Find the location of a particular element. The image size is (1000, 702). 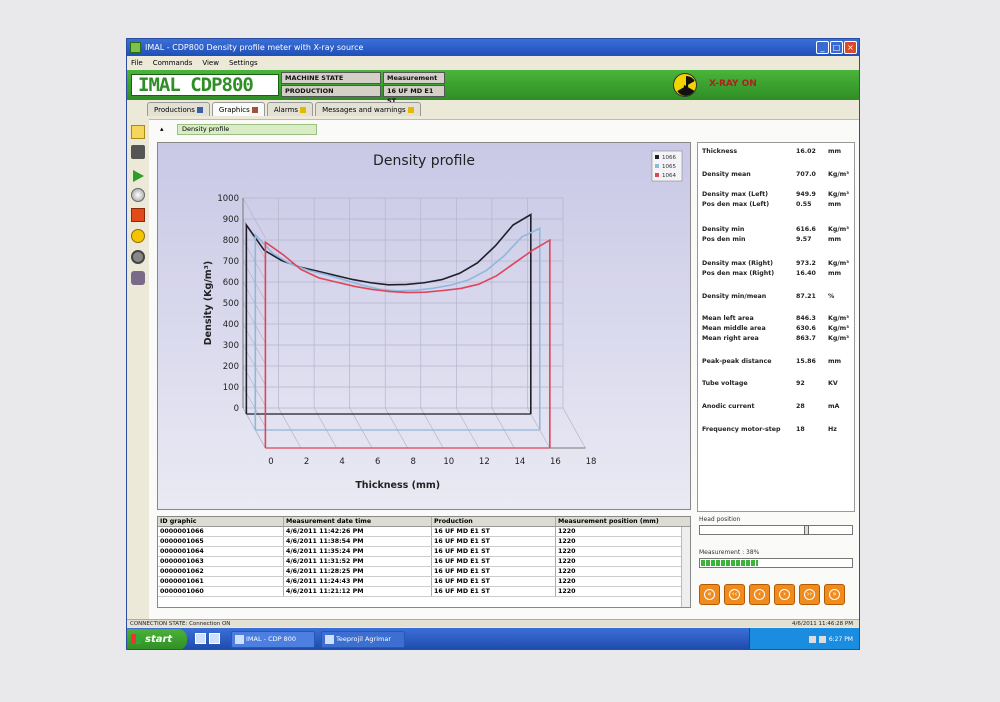

menu-settings: Settings is located at coordinates (243, 63).